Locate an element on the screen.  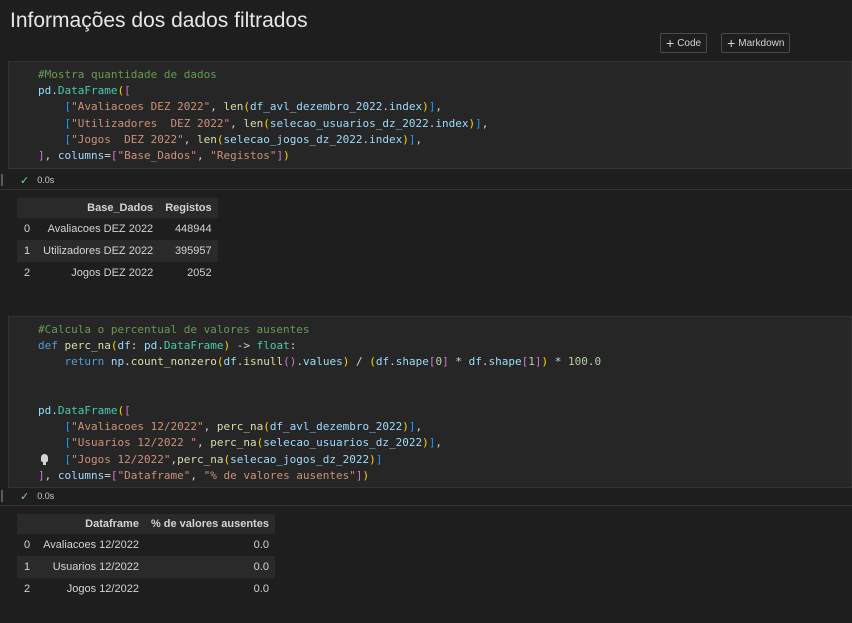
lightbulb-icon is located at coordinates (44, 459).